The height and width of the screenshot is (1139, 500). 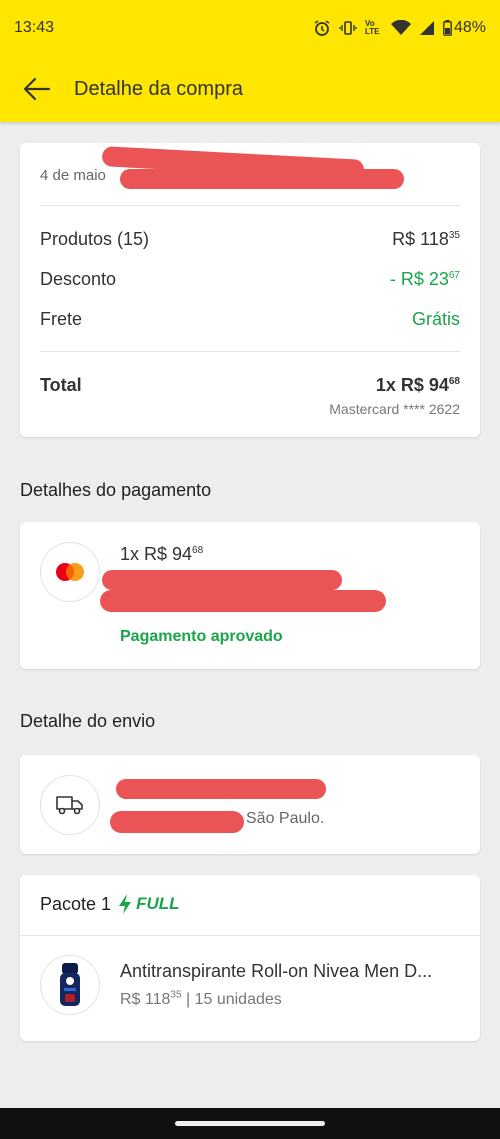 I want to click on page-title: Detalhe da compra, so click(x=158, y=88).